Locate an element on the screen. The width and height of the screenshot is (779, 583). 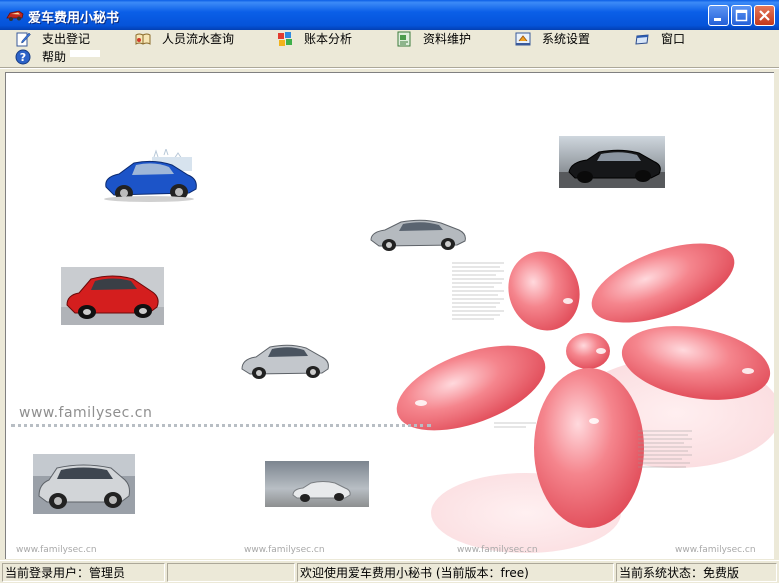
status-welcome: 欢迎使用爱车费用小秘书 (当前版本：free) is located at coordinates (455, 572).